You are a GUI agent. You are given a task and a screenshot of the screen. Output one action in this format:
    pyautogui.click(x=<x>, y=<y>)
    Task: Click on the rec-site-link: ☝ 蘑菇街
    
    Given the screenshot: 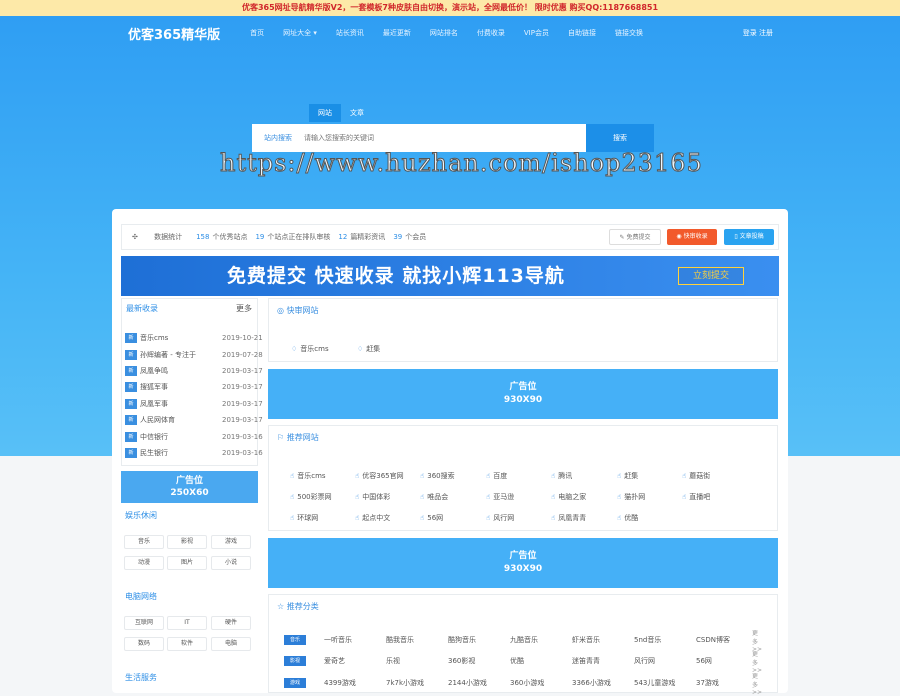 What is the action you would take?
    pyautogui.click(x=696, y=476)
    